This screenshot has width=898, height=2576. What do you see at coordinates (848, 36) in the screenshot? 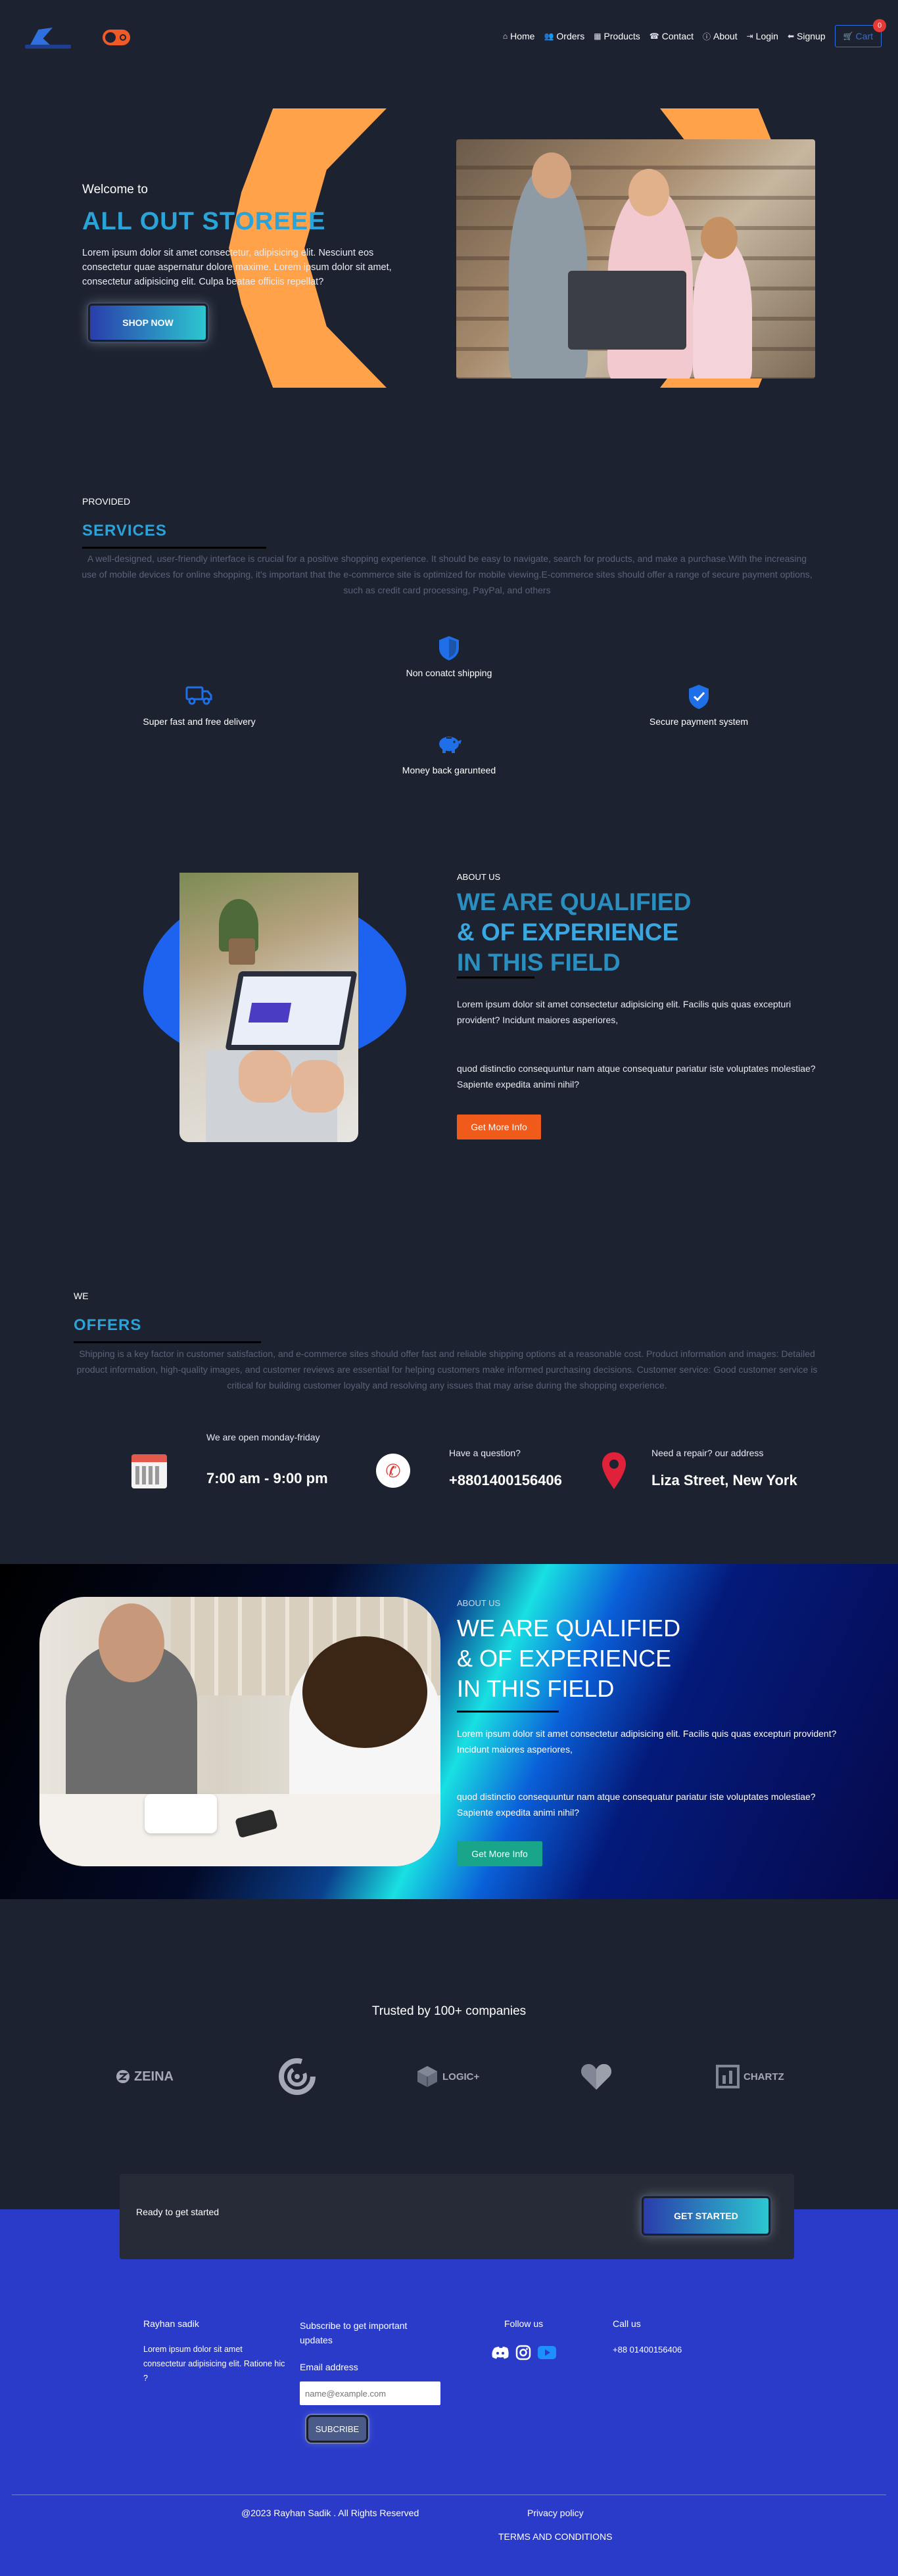
I see `cart-icon: 🛒` at bounding box center [848, 36].